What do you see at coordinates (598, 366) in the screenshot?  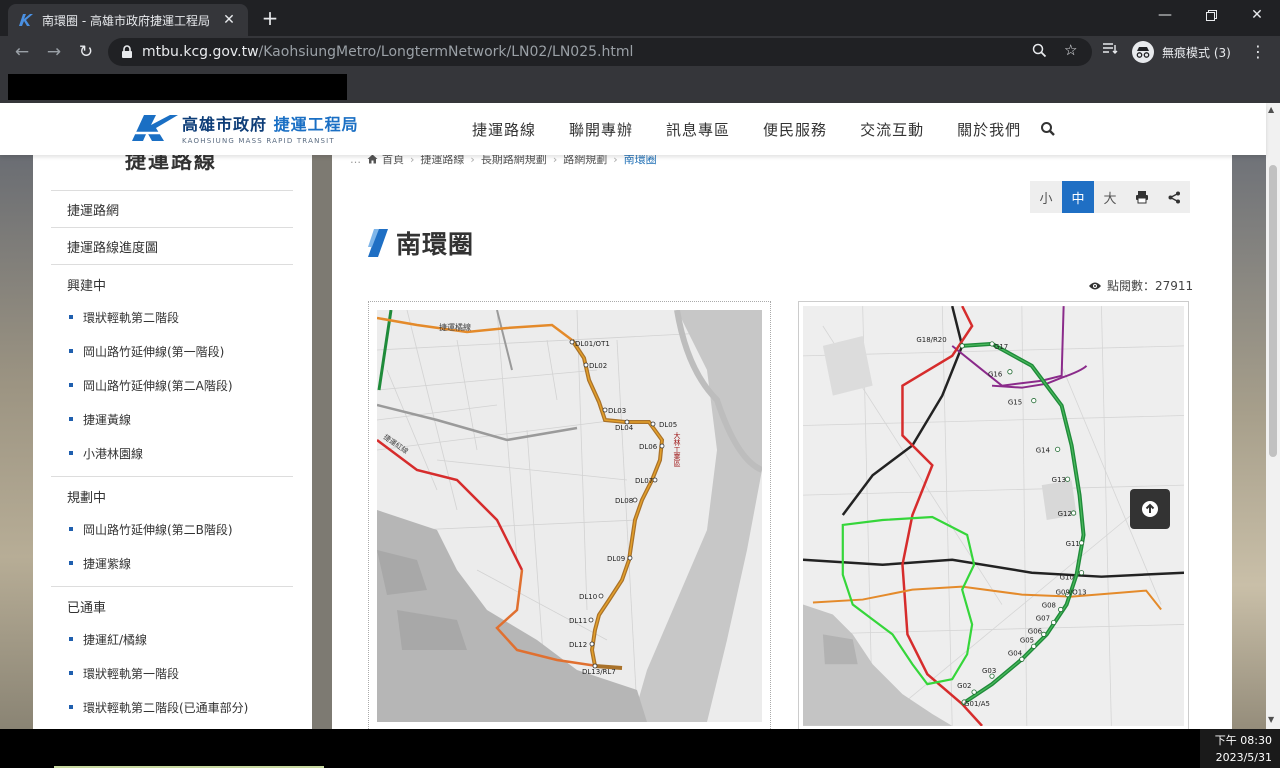 I see `station-label: DL02` at bounding box center [598, 366].